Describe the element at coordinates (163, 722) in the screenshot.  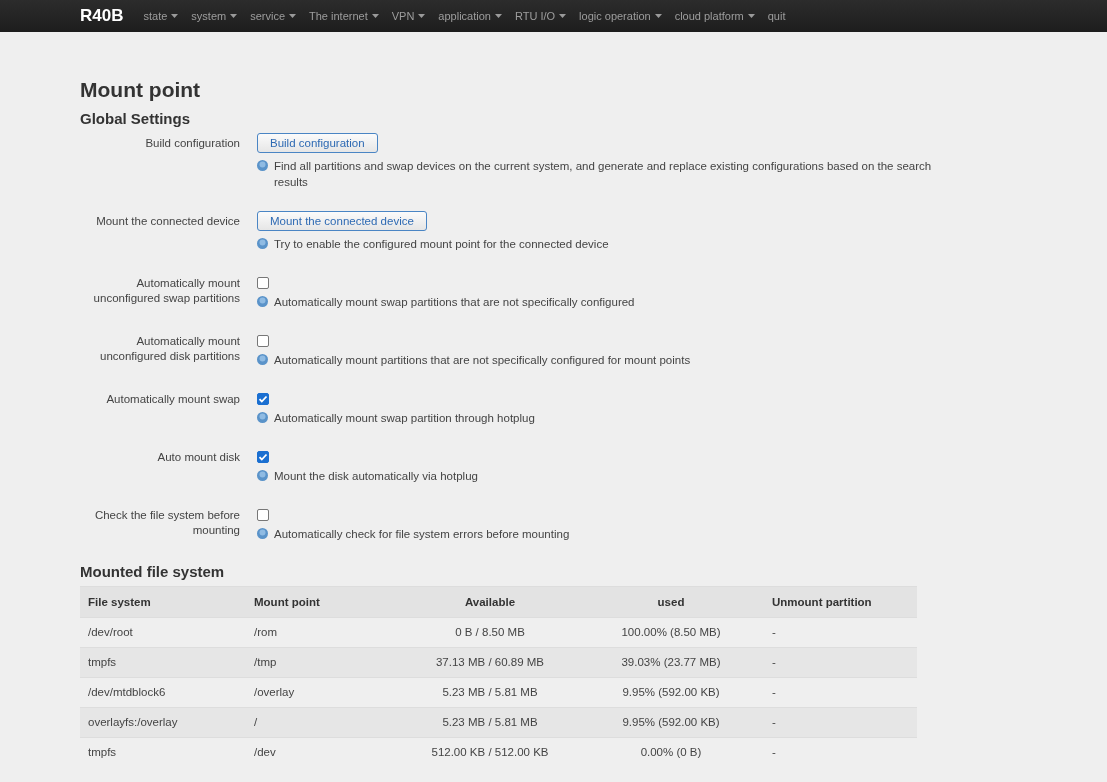
I see `table-cell: overlayfs:/overlay` at that location.